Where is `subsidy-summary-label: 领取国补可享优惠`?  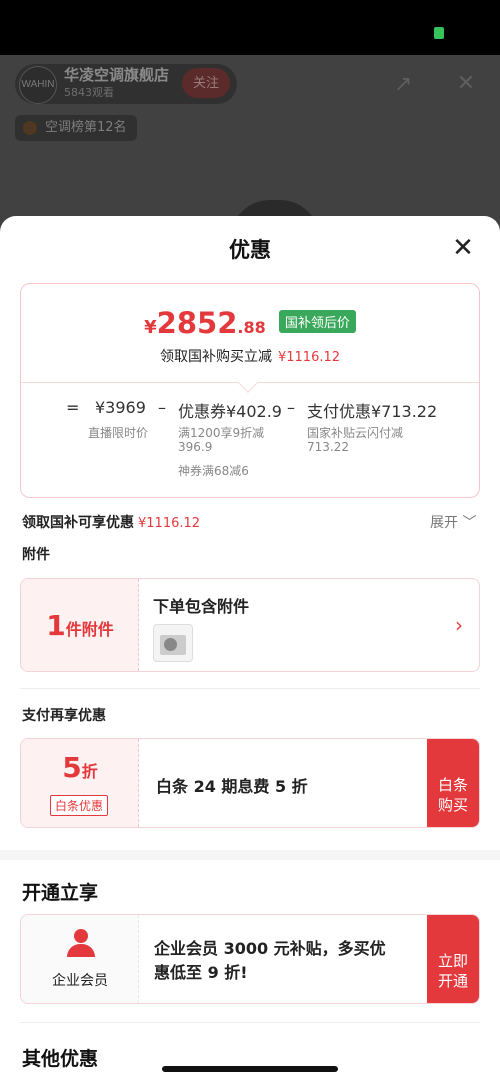
subsidy-summary-label: 领取国补可享优惠 is located at coordinates (78, 523).